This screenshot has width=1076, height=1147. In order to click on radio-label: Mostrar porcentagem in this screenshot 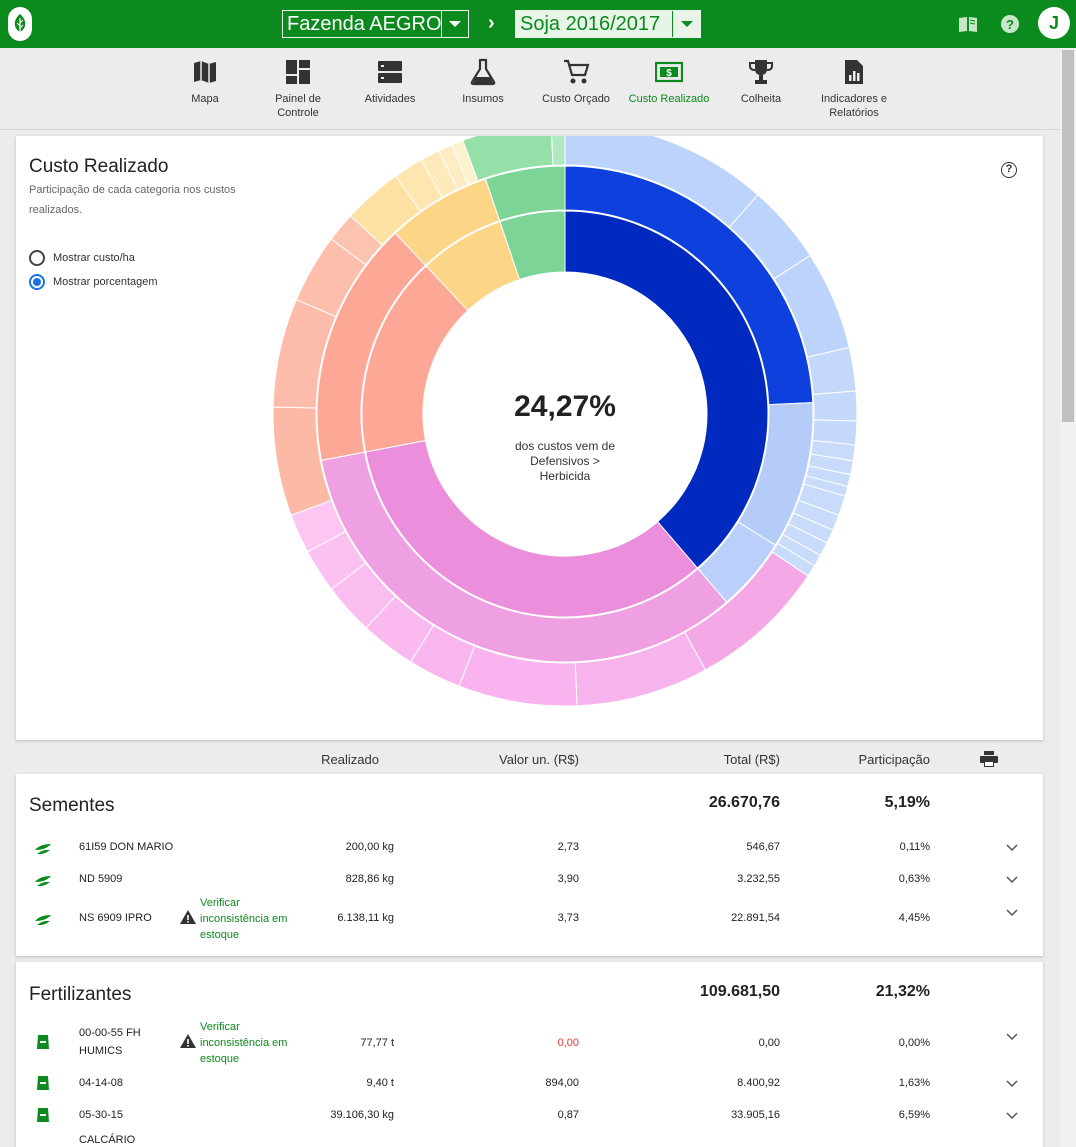, I will do `click(105, 282)`.